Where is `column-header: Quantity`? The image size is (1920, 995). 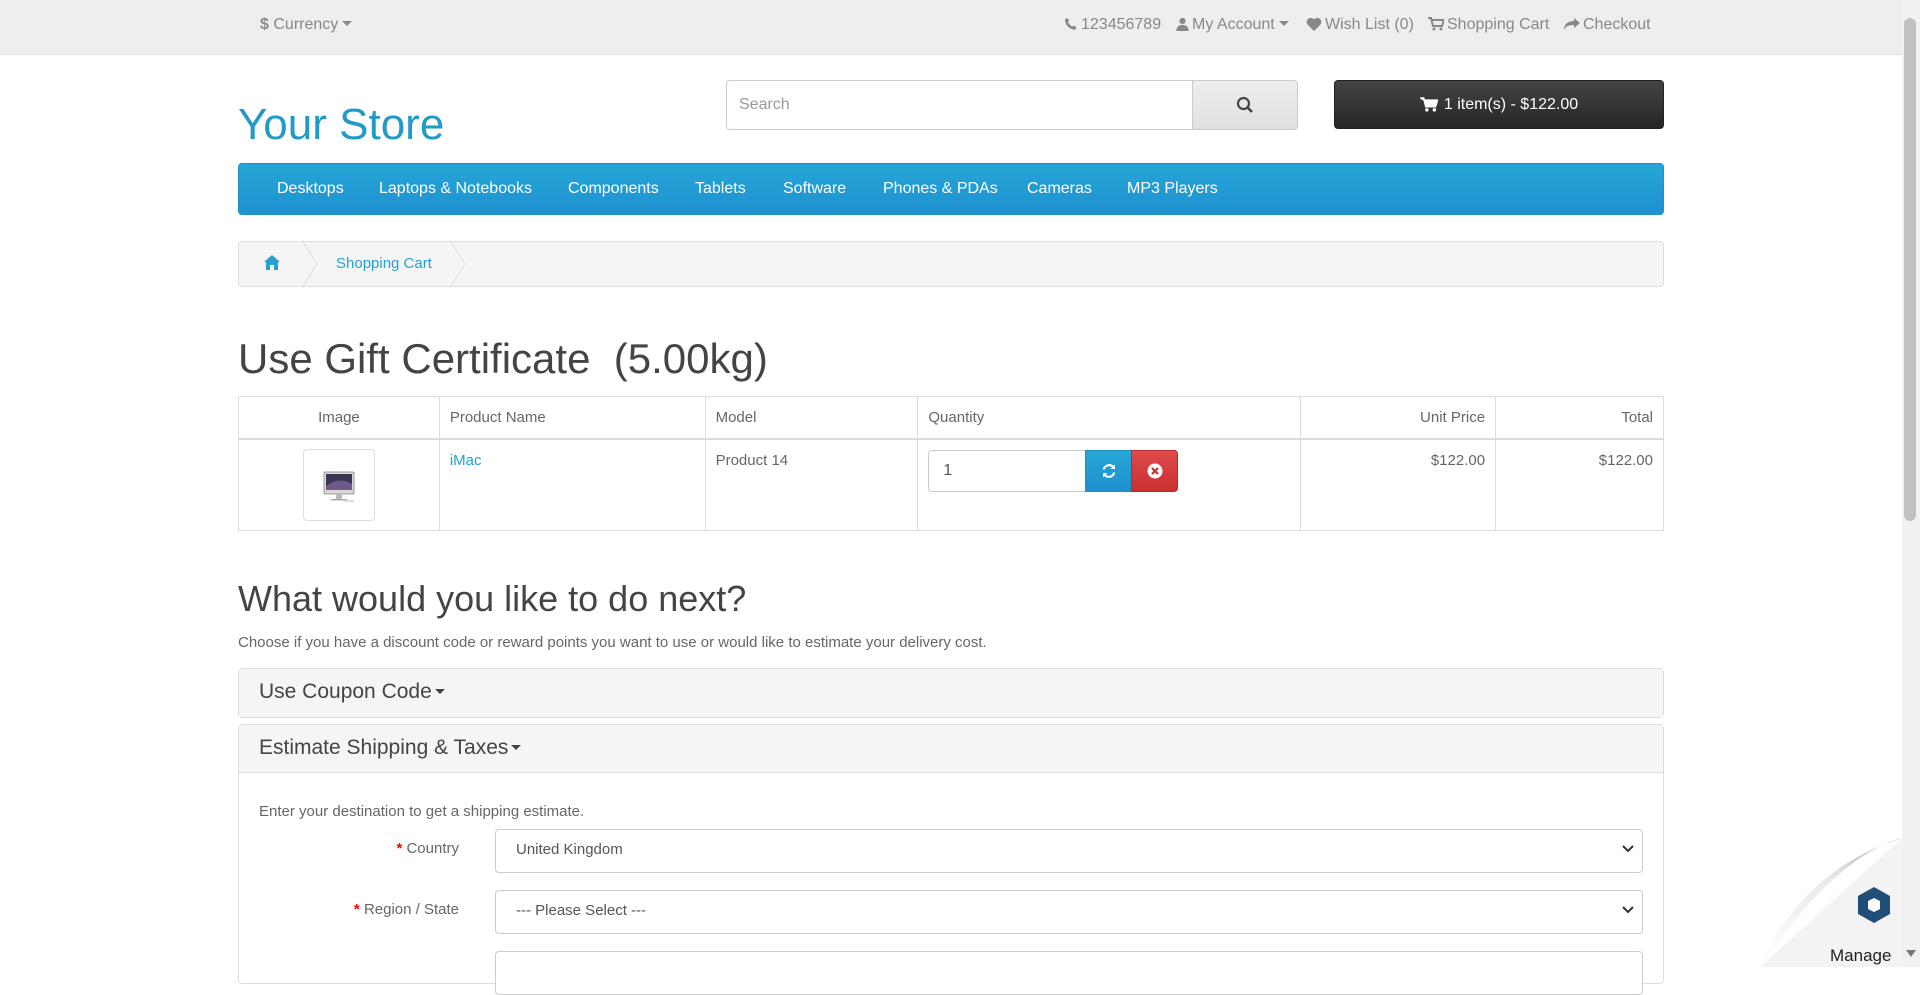
column-header: Quantity is located at coordinates (1109, 418).